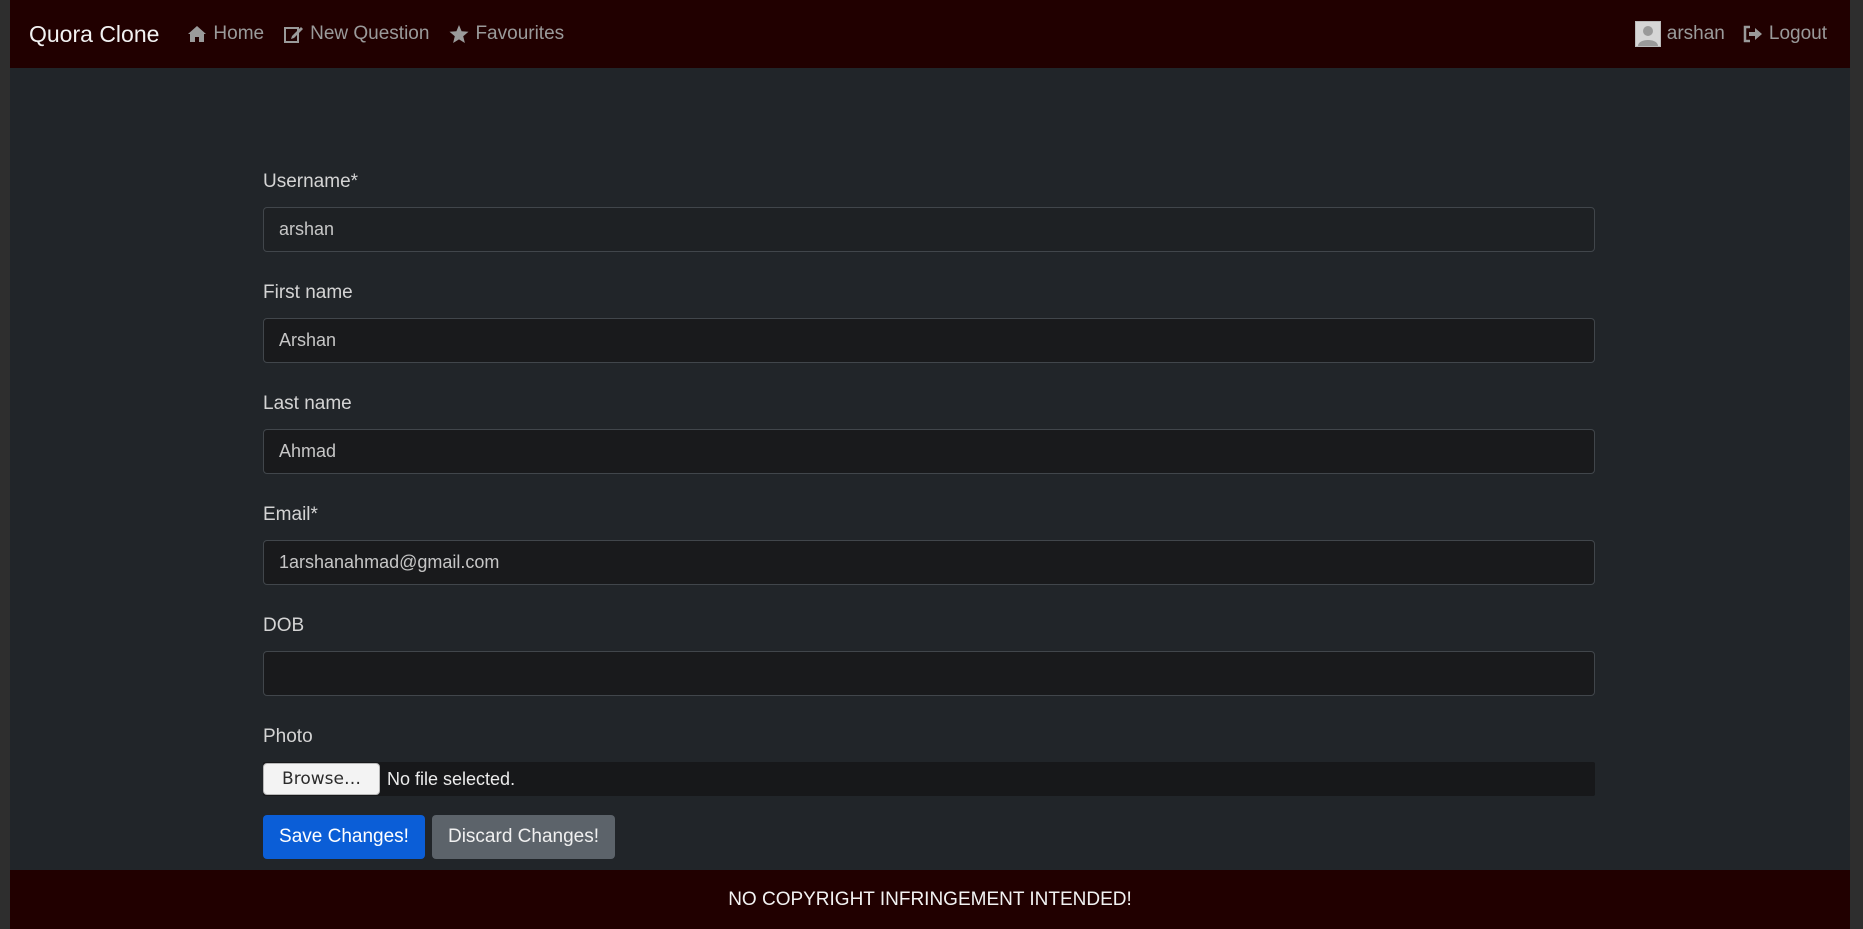 The height and width of the screenshot is (929, 1863). What do you see at coordinates (1856, 464) in the screenshot?
I see `window-right-edge` at bounding box center [1856, 464].